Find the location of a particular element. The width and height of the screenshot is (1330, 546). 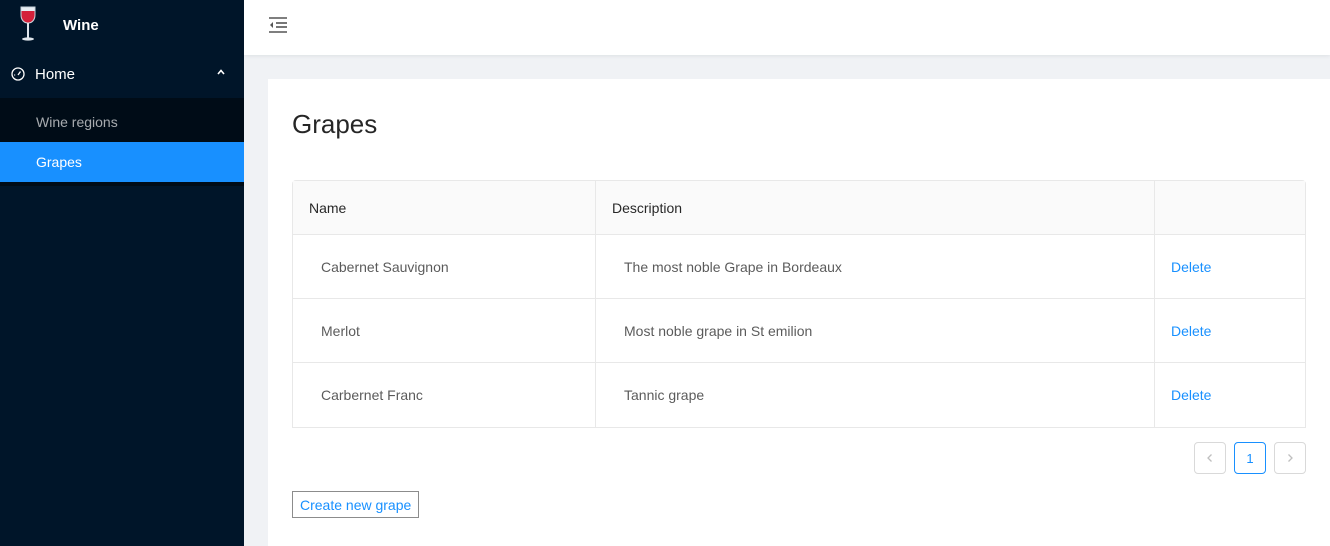

prev-page-button is located at coordinates (1210, 458).